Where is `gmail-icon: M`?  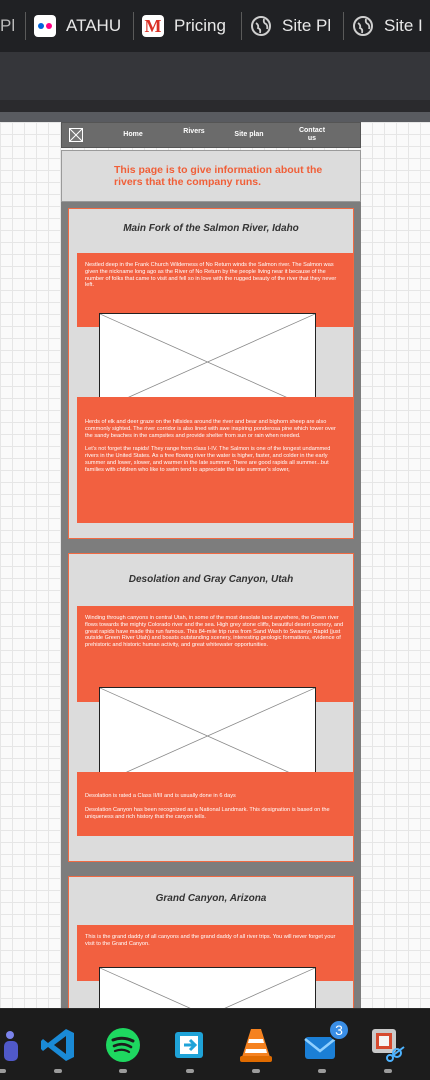 gmail-icon: M is located at coordinates (153, 26).